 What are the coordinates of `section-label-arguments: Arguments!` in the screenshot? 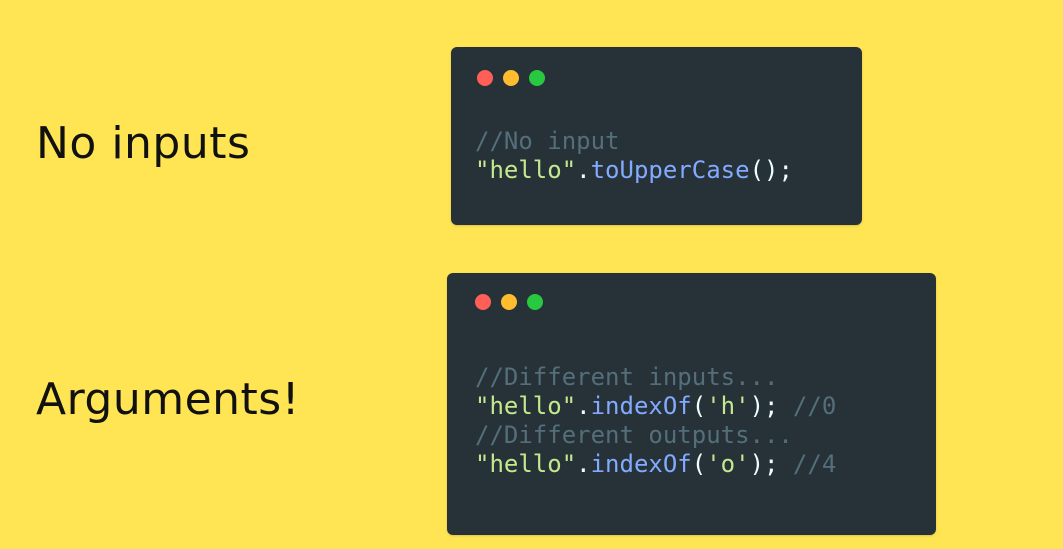 It's located at (168, 399).